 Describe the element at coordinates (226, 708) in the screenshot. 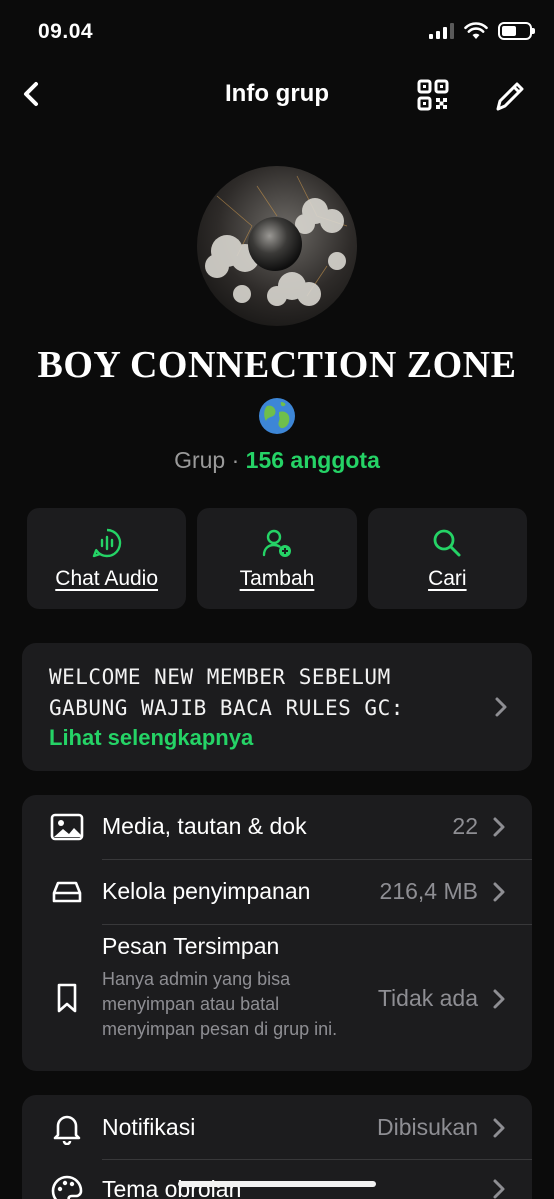

I see `description-line-2: GABUNG WAJIB BACA RULES GC:` at that location.